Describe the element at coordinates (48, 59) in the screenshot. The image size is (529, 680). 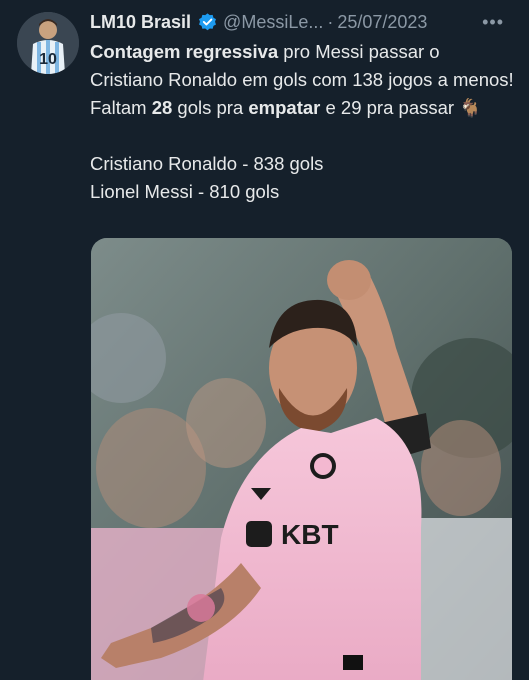
I see `svg-text: 10` at that location.